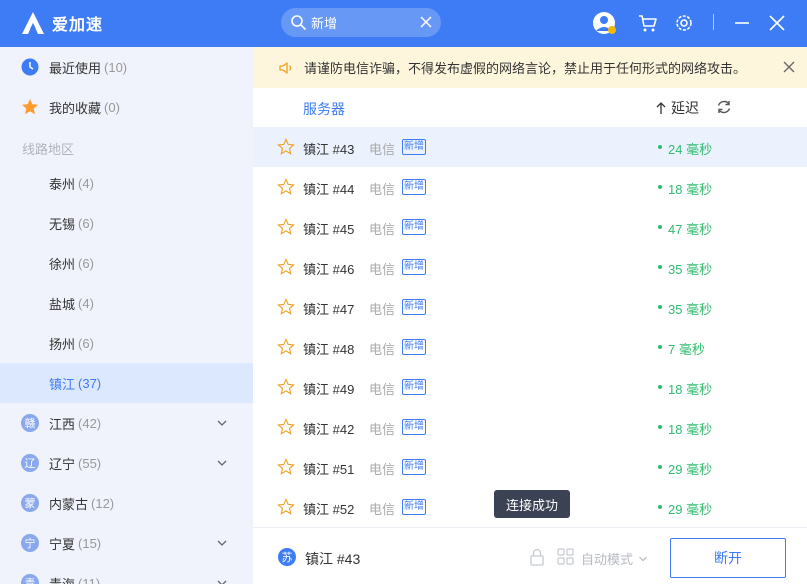 This screenshot has width=807, height=584. I want to click on server-name: 镇江 #42, so click(329, 429).